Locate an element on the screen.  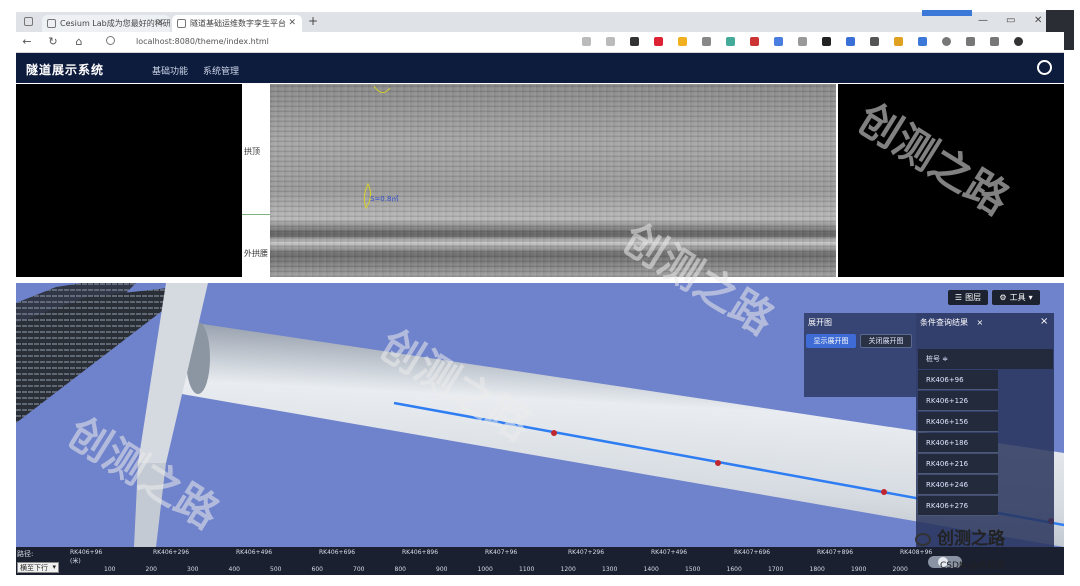
station-label: RK406+296 is located at coordinates (171, 552).